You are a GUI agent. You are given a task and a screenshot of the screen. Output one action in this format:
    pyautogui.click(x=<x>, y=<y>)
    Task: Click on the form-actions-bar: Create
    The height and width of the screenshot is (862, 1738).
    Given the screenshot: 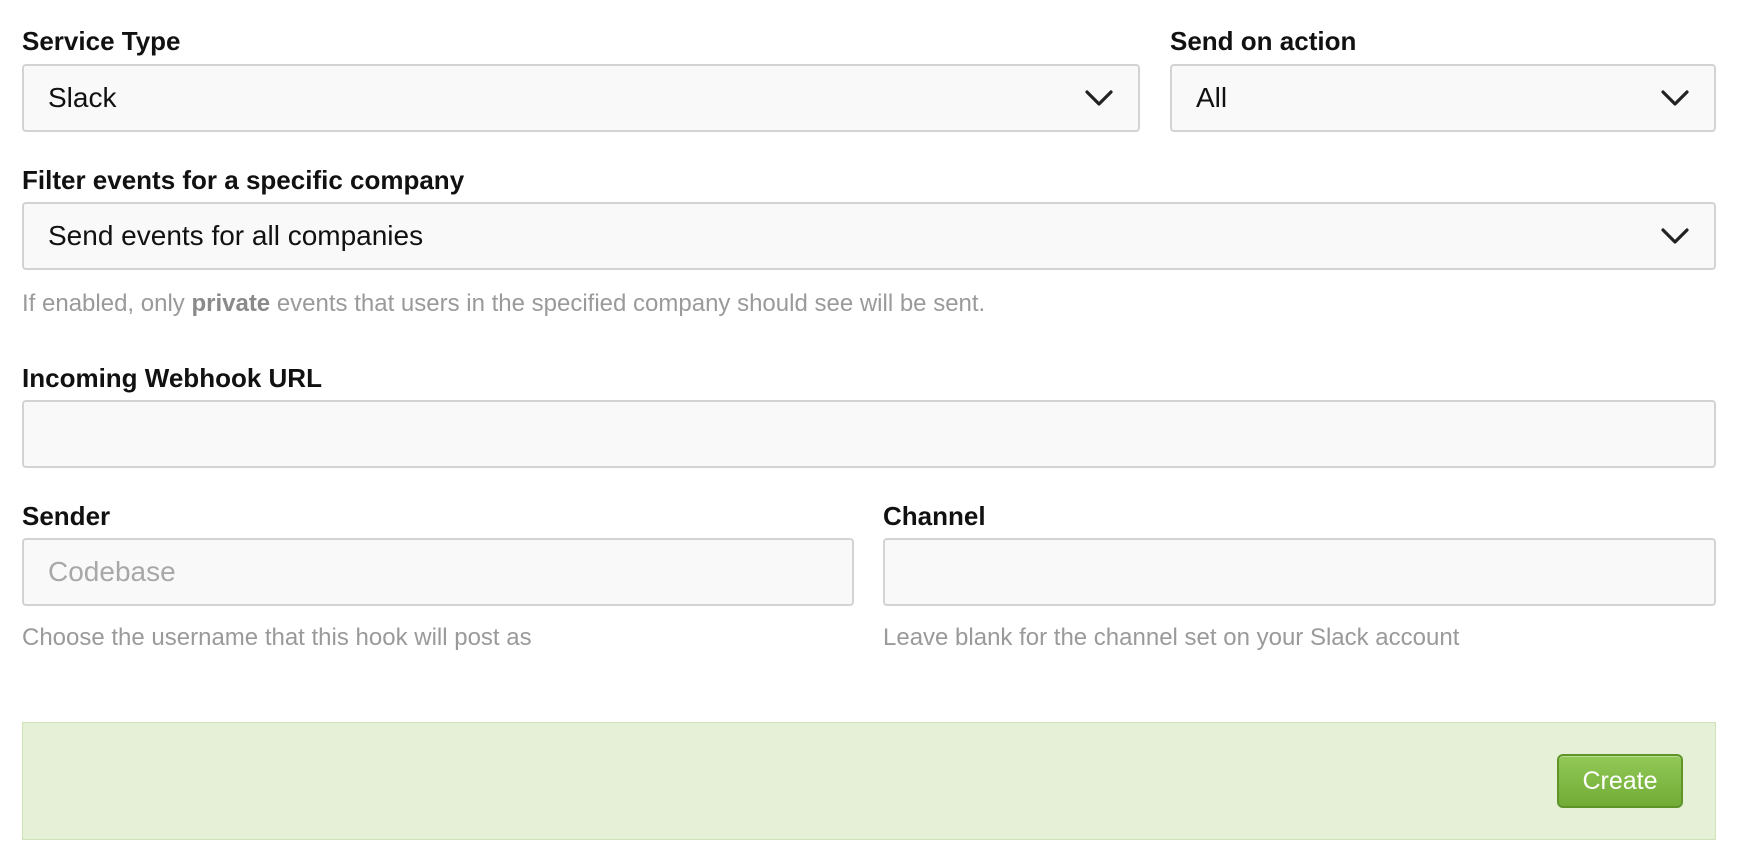 What is the action you would take?
    pyautogui.click(x=869, y=781)
    